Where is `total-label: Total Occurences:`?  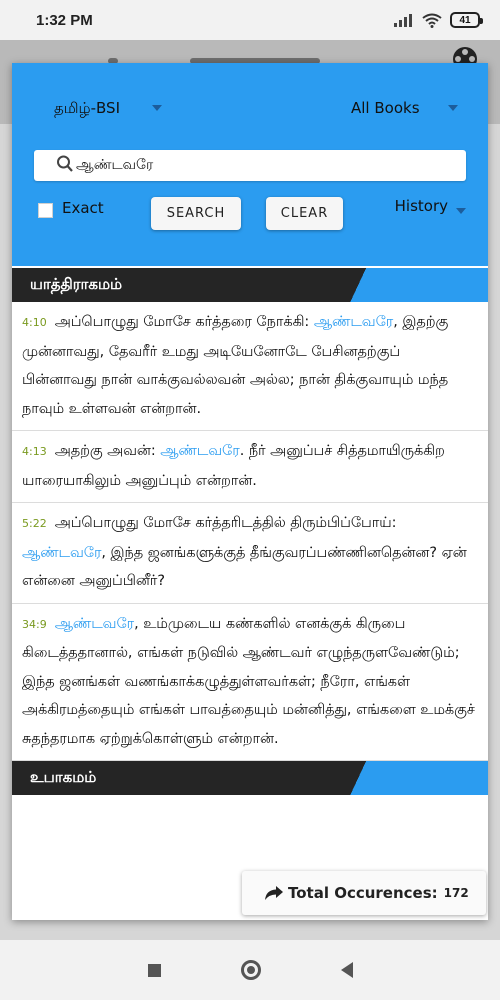 total-label: Total Occurences: is located at coordinates (363, 893).